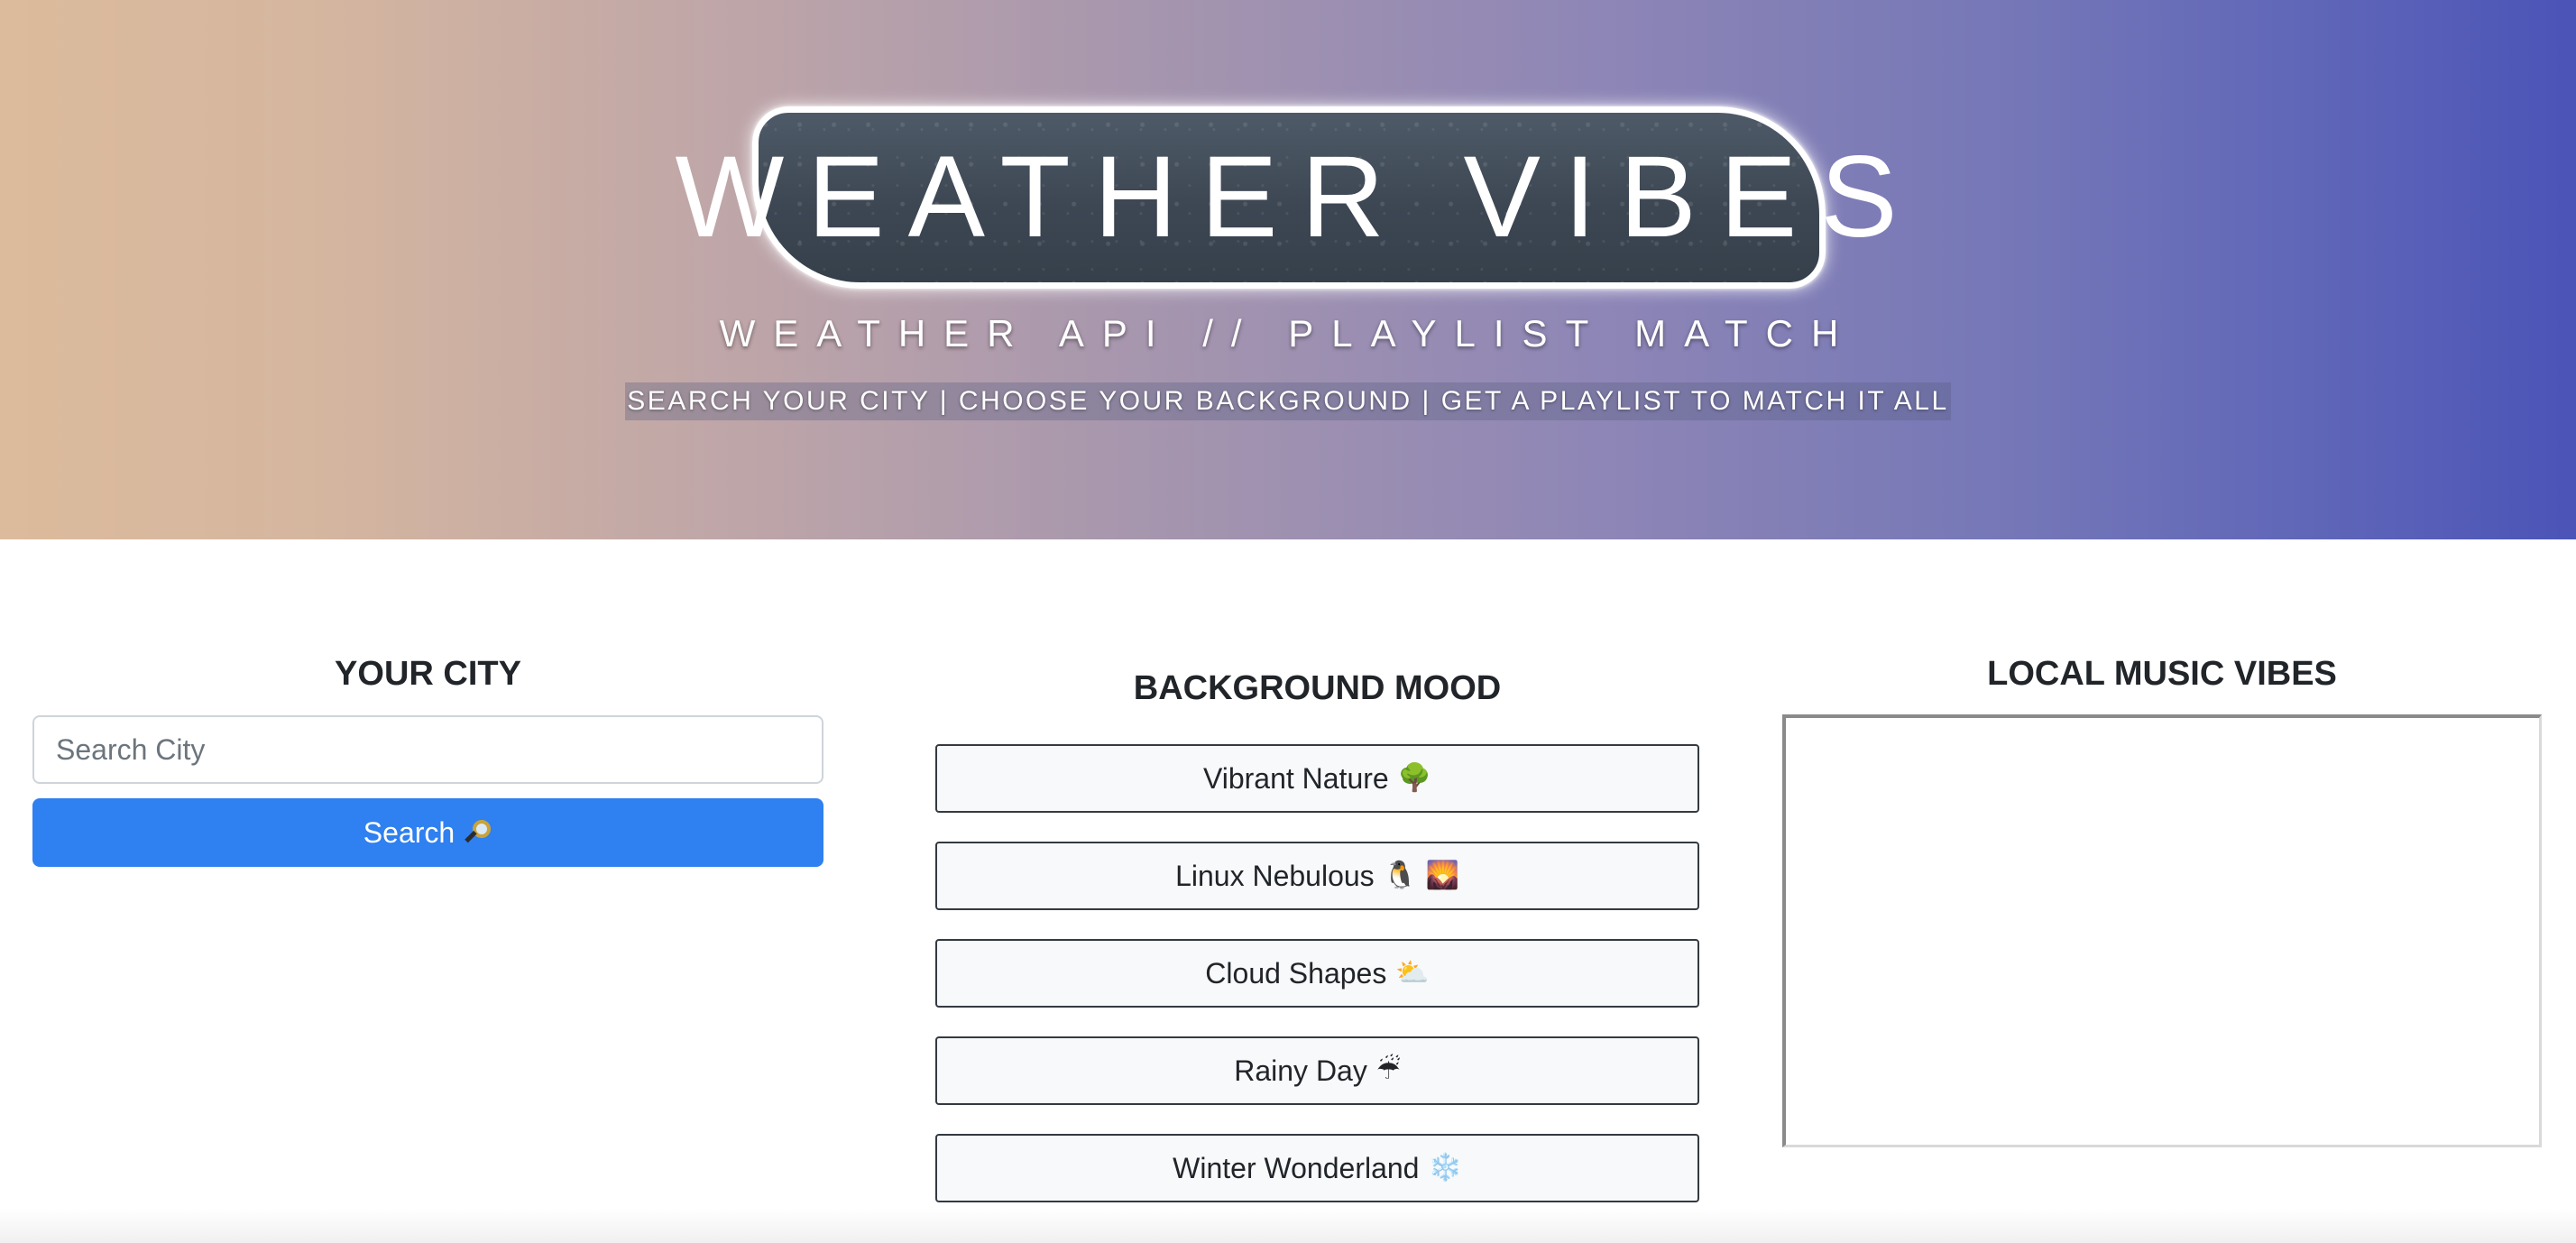  What do you see at coordinates (1296, 1167) in the screenshot?
I see `mood-button-label: Winter Wonderland` at bounding box center [1296, 1167].